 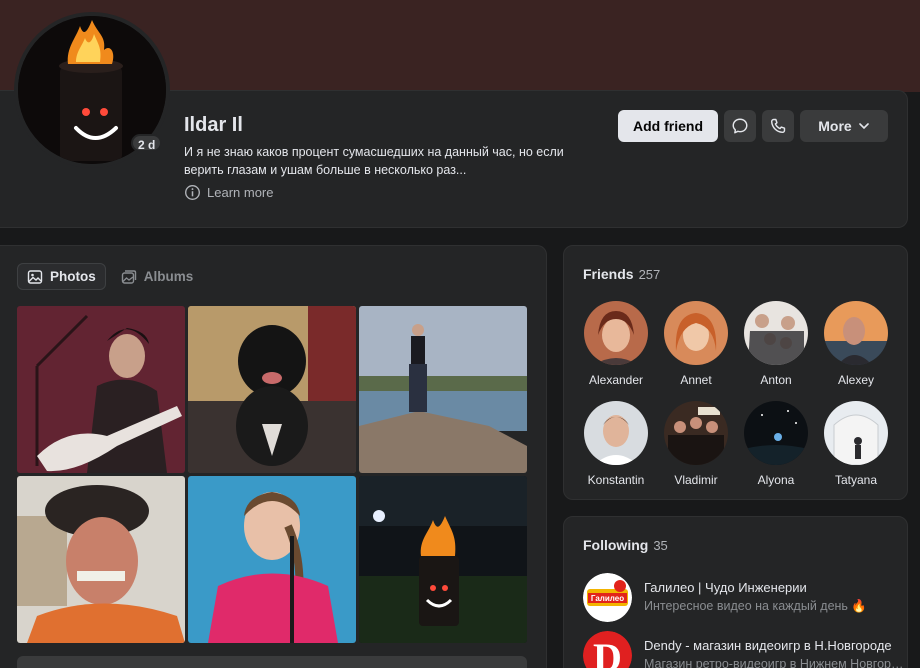 I want to click on add-friend-button: Add friend, so click(x=668, y=126).